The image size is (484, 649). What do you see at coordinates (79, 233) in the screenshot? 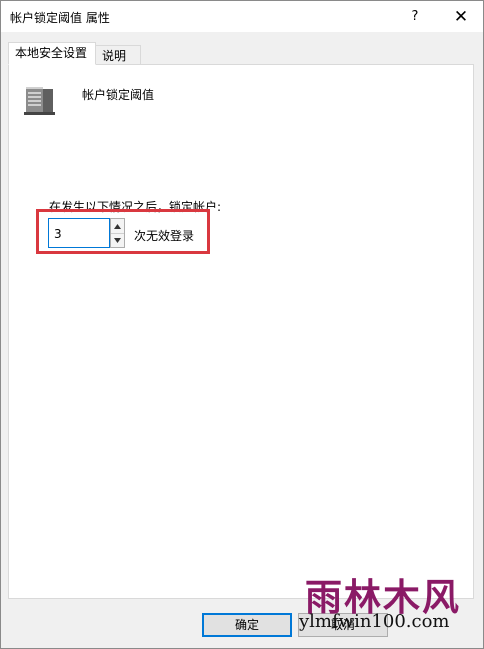
I see `lockout-threshold-input` at bounding box center [79, 233].